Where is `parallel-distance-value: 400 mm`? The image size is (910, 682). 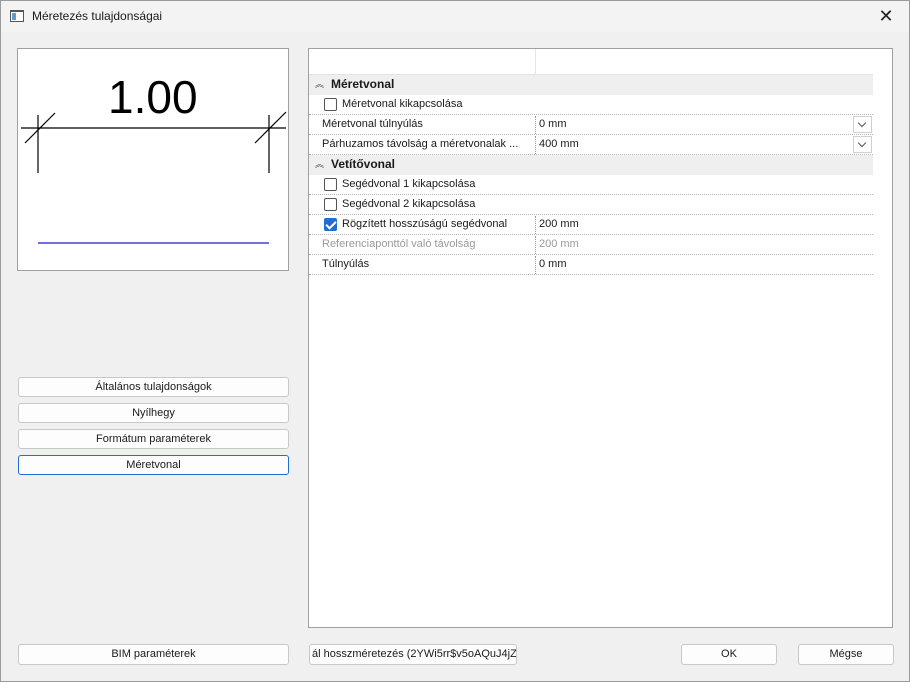
parallel-distance-value: 400 mm is located at coordinates (559, 144).